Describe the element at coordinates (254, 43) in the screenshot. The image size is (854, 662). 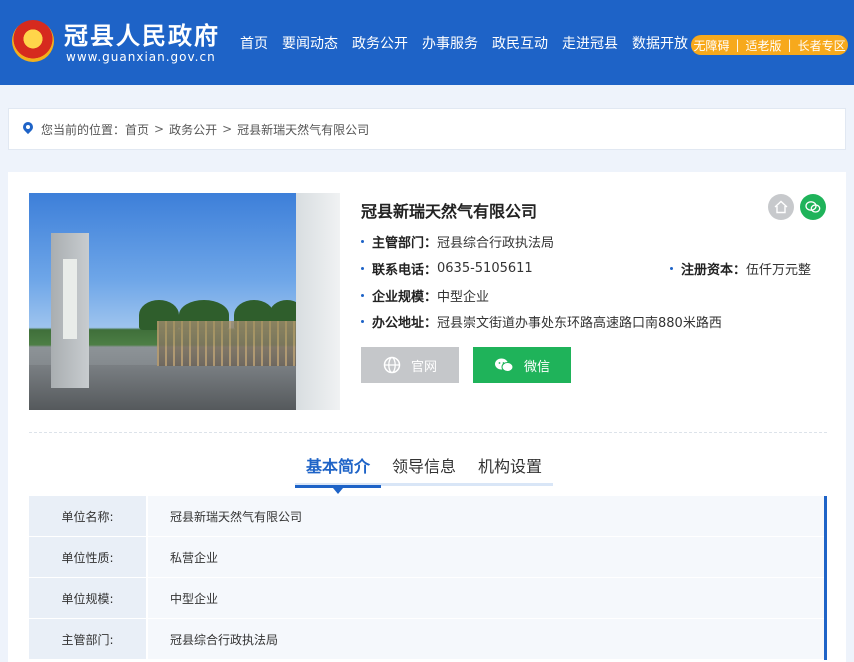
I see `nav-home: 首页` at that location.